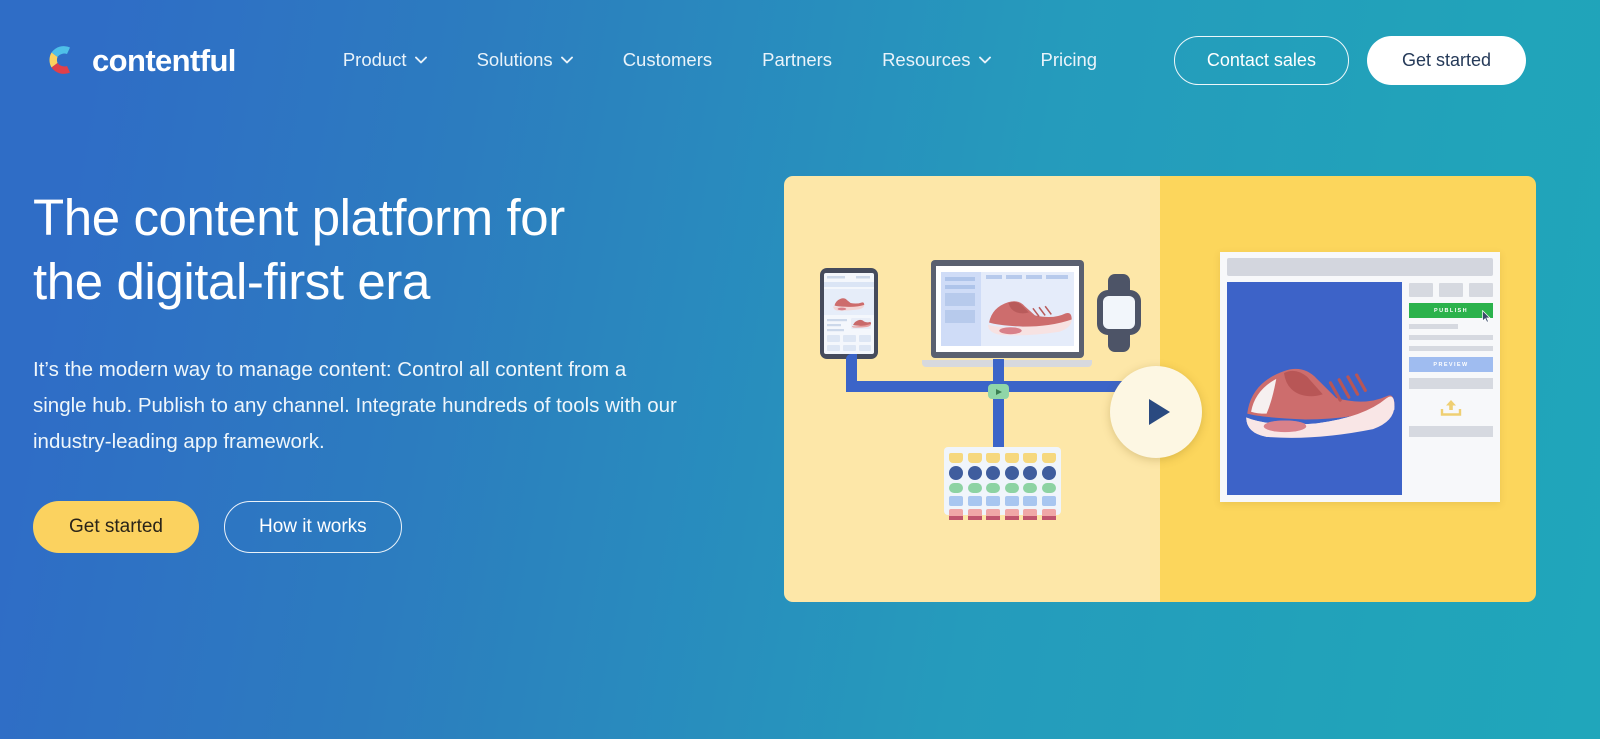 This screenshot has height=739, width=1600. What do you see at coordinates (1261, 60) in the screenshot?
I see `contact-sales-button: Contact sales` at bounding box center [1261, 60].